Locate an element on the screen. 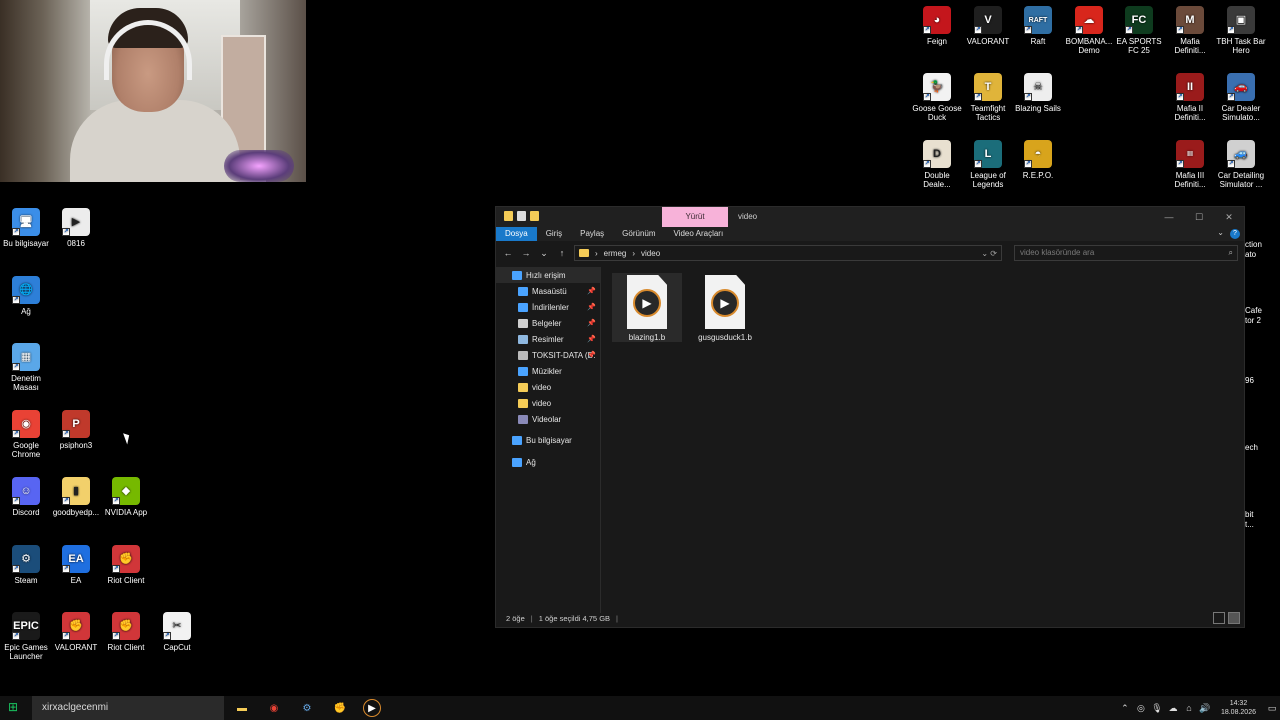  partially-hidden-icon-label: ato is located at coordinates (1250, 254).